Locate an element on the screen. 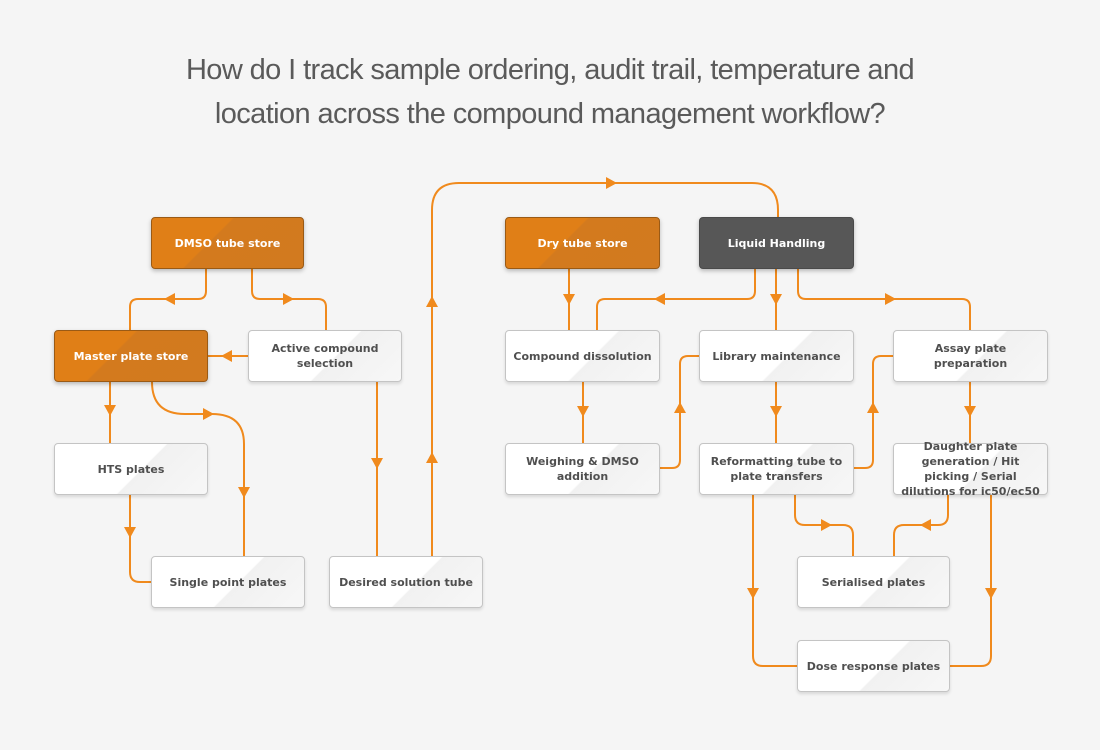 The width and height of the screenshot is (1100, 750). node-active-compound-selection: Active compound selection is located at coordinates (325, 356).